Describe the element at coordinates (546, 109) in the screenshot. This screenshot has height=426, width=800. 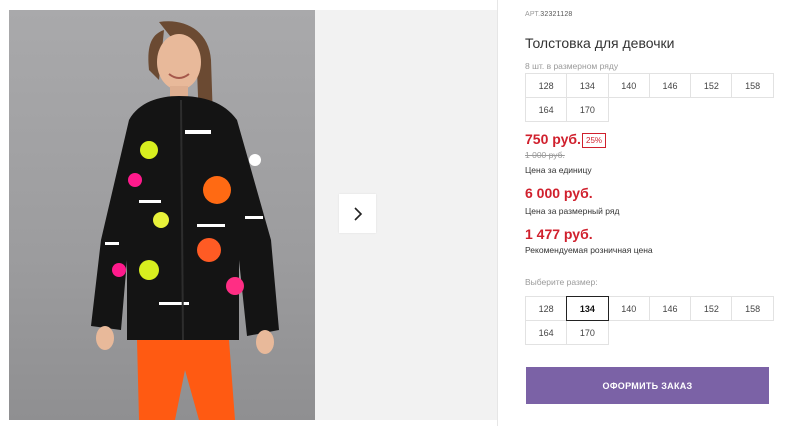
I see `size-range-cell: 164` at that location.